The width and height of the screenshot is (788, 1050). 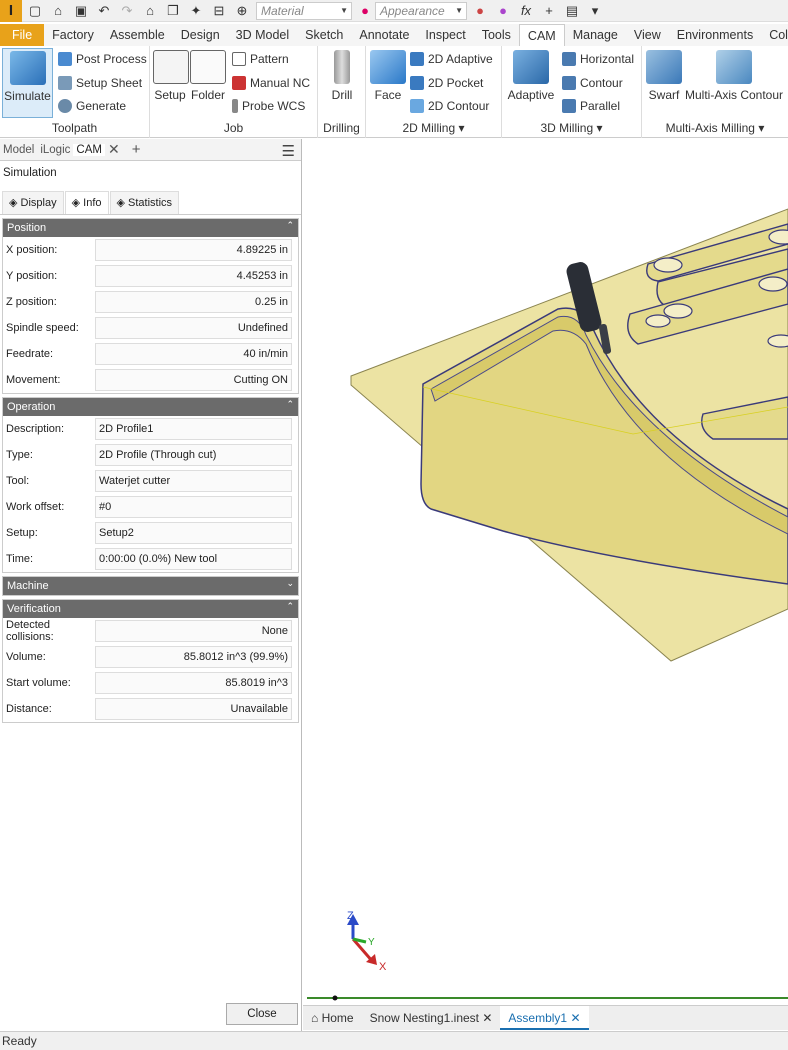 What do you see at coordinates (208, 75) in the screenshot?
I see `folder-button: Folder` at bounding box center [208, 75].